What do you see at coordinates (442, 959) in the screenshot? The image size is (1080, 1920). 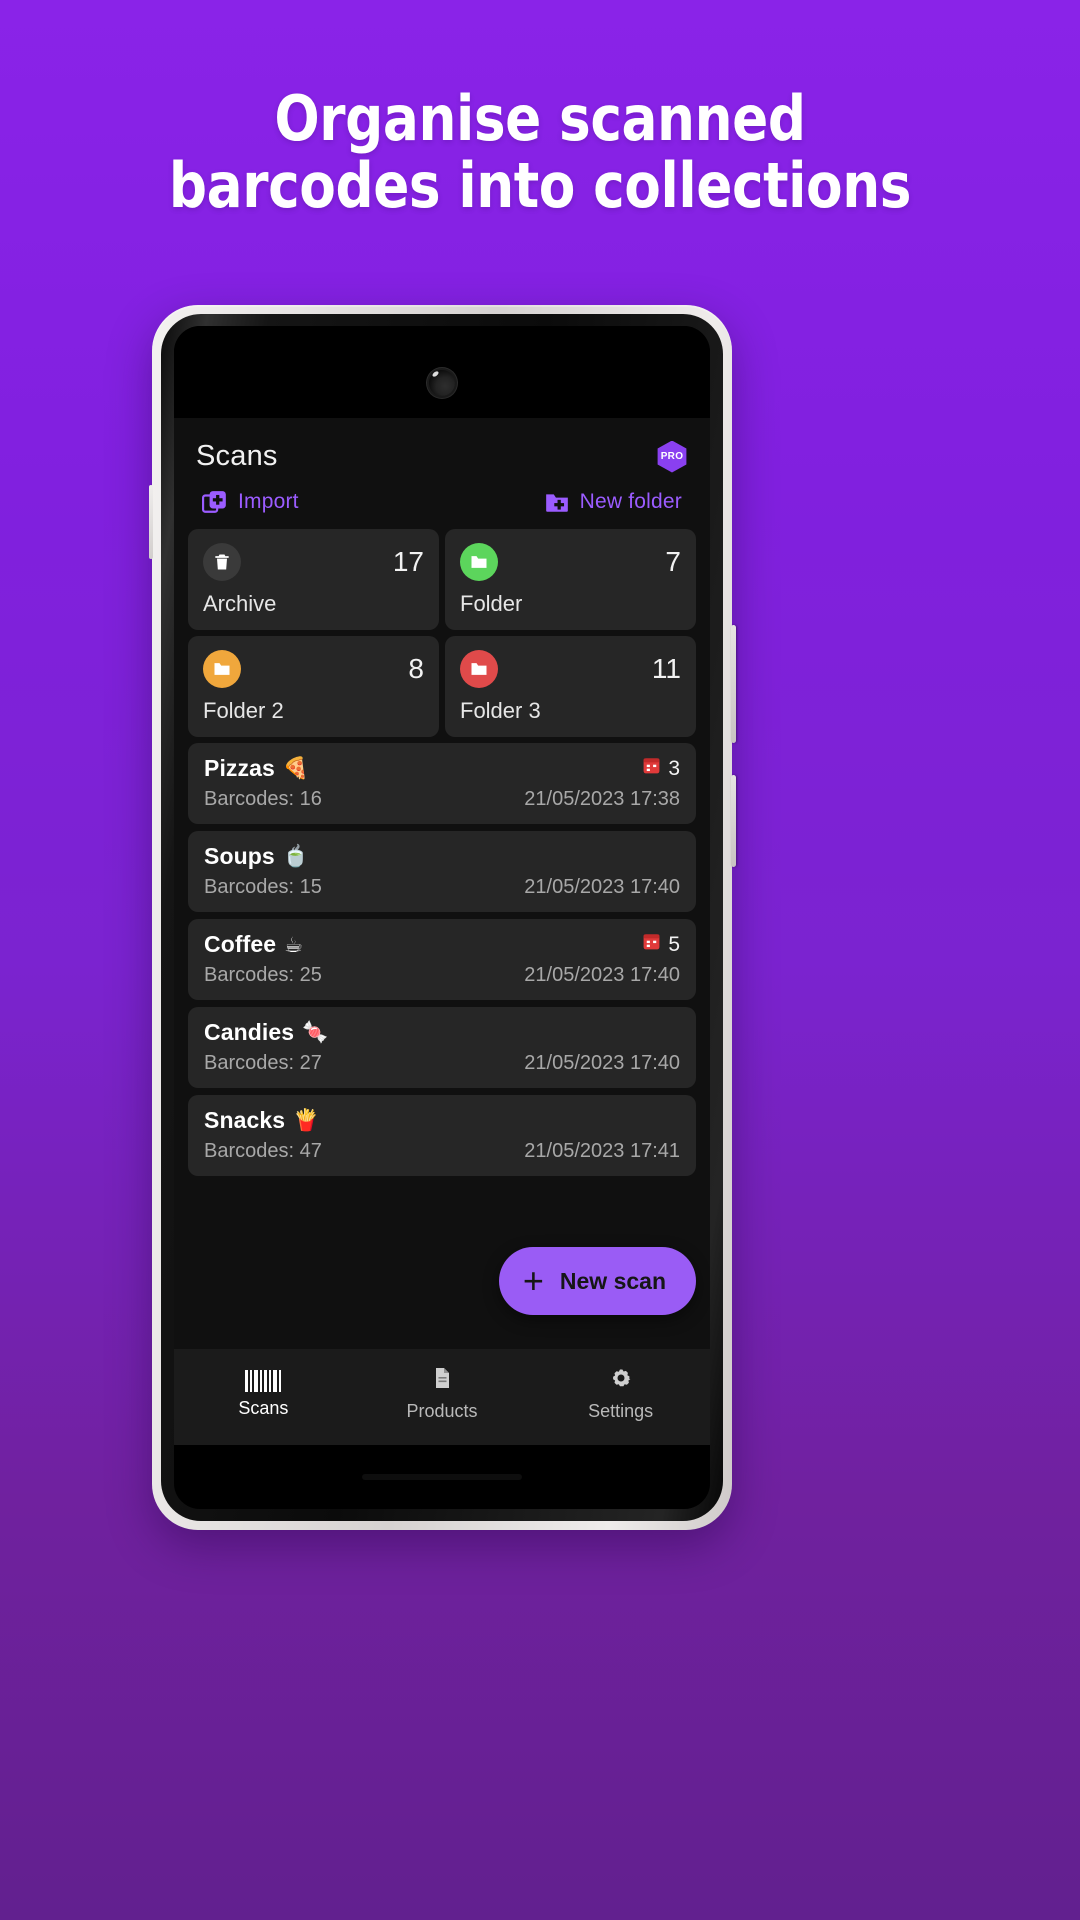 I see `scan-row: Coffee ☕ 5 Barcodes: 25 21/05/2023 17:40` at bounding box center [442, 959].